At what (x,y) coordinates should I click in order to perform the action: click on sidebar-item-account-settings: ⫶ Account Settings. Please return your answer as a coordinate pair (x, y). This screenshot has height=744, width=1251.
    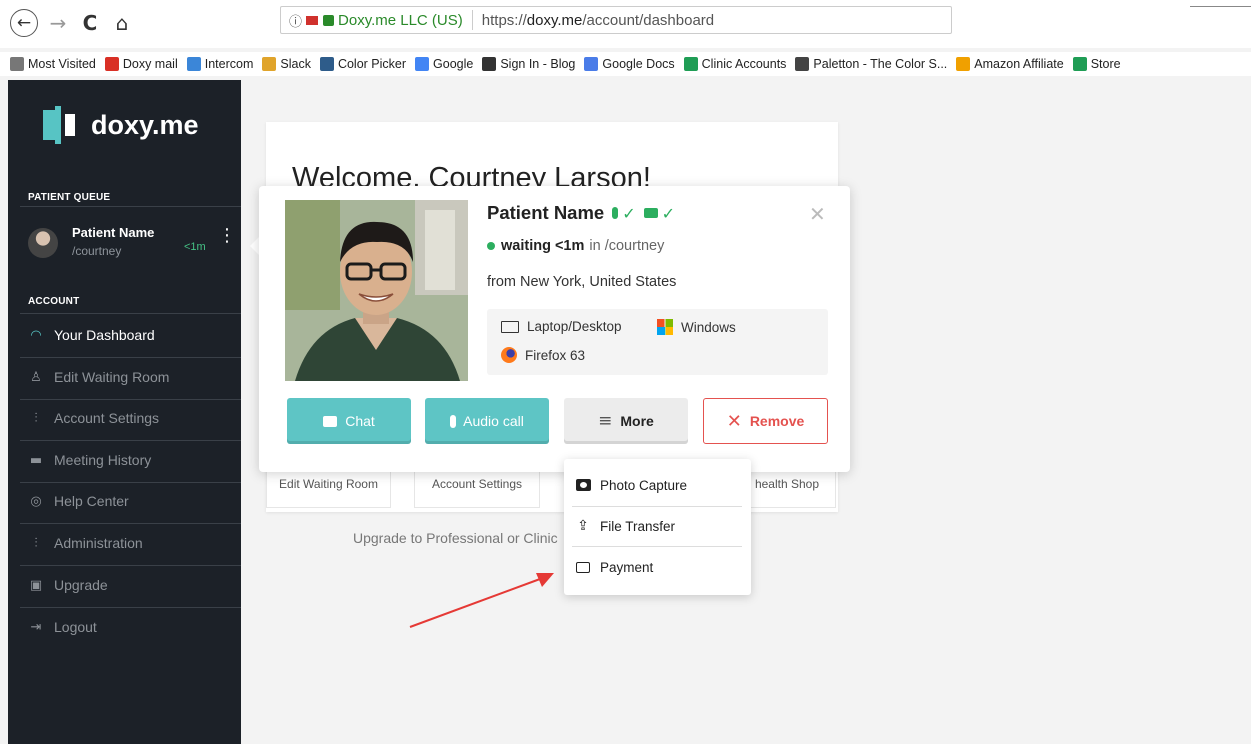
    Looking at the image, I should click on (93, 418).